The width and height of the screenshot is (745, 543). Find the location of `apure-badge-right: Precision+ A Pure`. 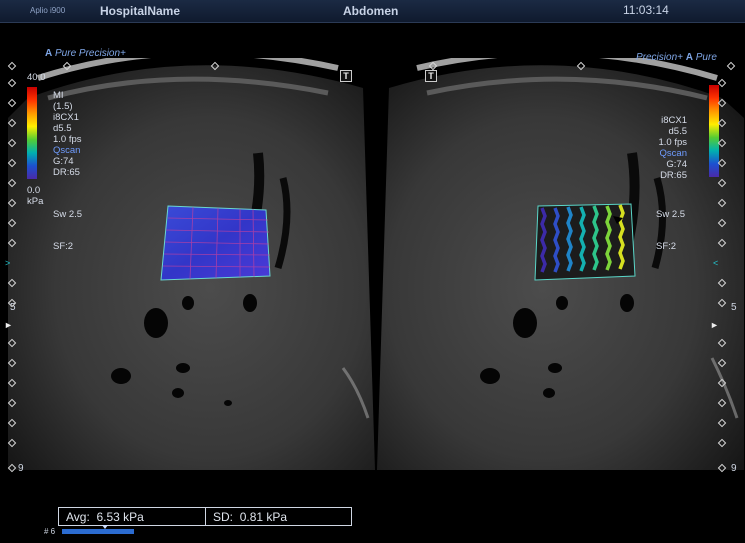

apure-badge-right: Precision+ A Pure is located at coordinates (676, 57).